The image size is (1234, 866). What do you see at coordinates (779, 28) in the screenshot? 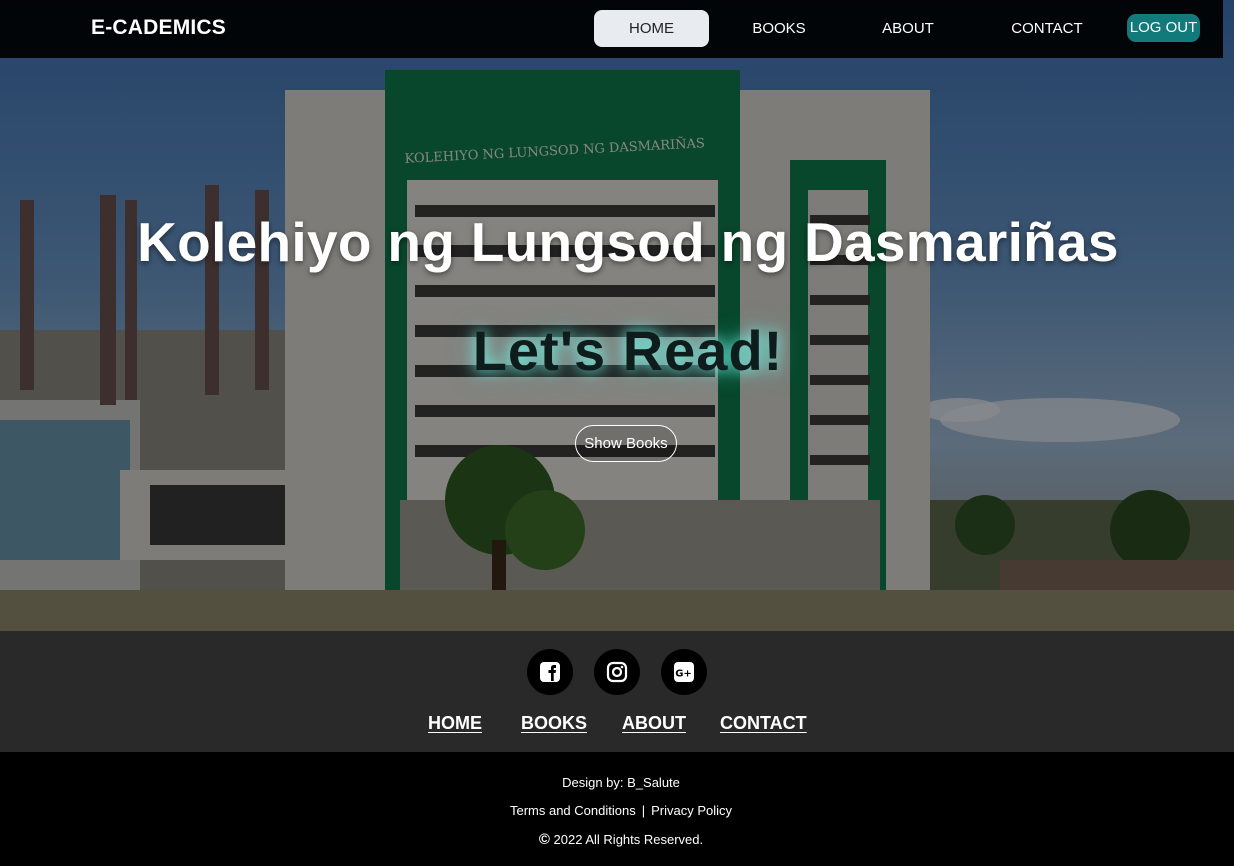
I see `nav-books: BOOKS` at bounding box center [779, 28].